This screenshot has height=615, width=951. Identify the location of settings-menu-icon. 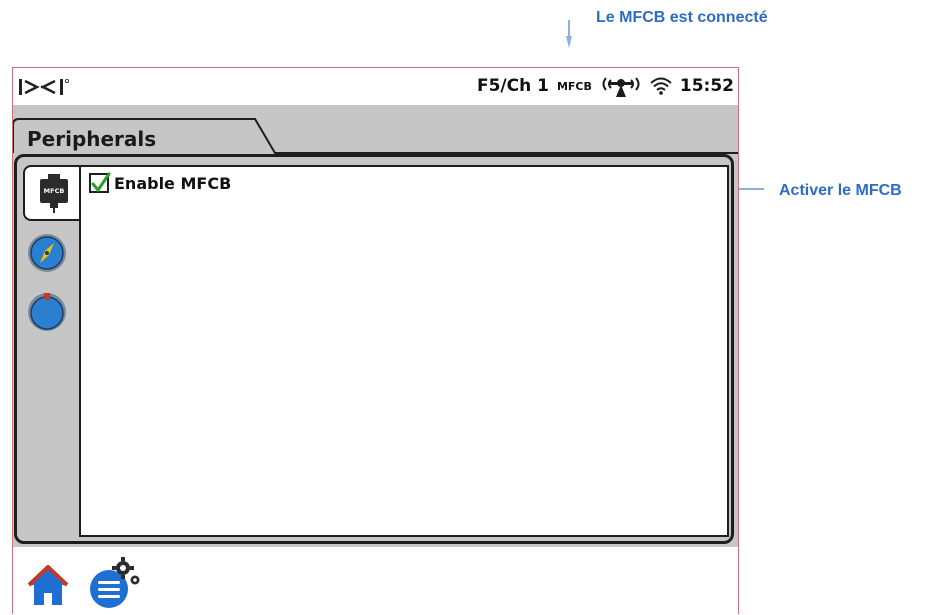
(115, 582).